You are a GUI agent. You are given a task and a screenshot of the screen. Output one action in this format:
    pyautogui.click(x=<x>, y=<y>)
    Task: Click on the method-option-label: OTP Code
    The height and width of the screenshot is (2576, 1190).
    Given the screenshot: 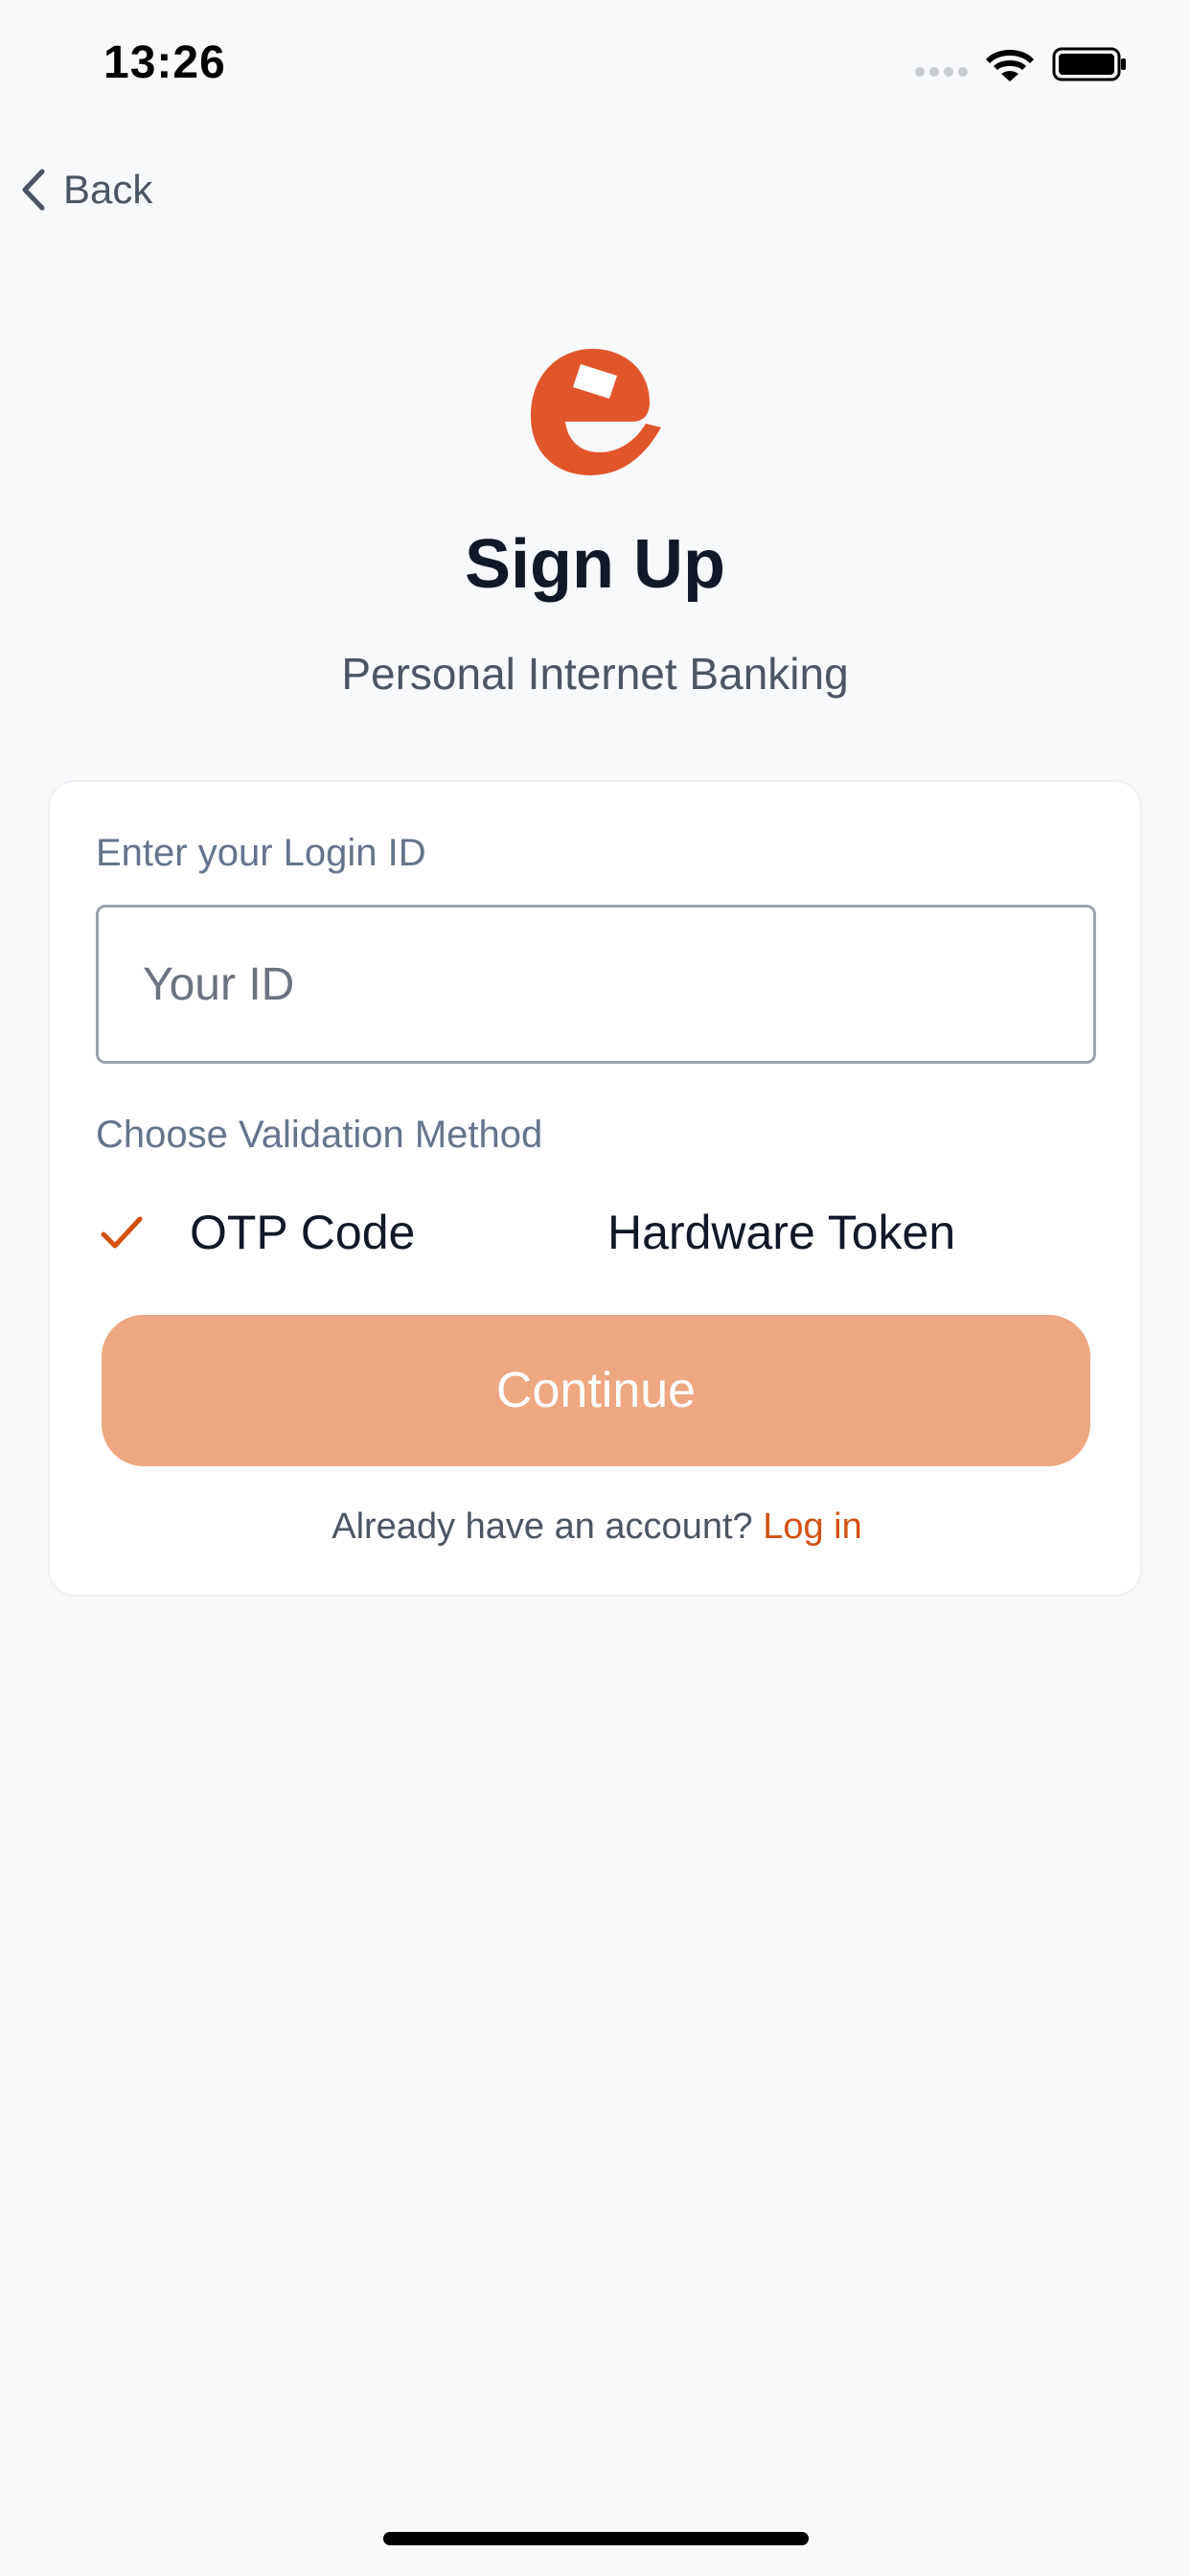 What is the action you would take?
    pyautogui.click(x=303, y=1232)
    